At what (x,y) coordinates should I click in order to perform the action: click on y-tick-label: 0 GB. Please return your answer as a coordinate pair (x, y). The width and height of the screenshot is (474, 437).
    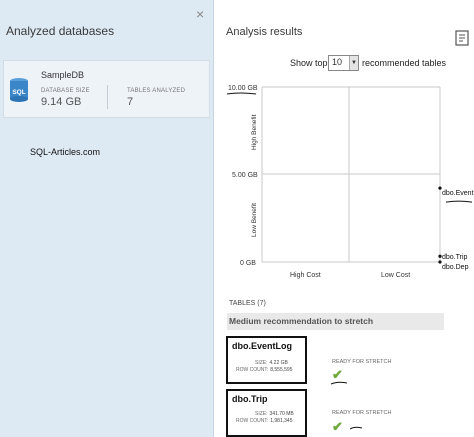
    Looking at the image, I should click on (248, 263).